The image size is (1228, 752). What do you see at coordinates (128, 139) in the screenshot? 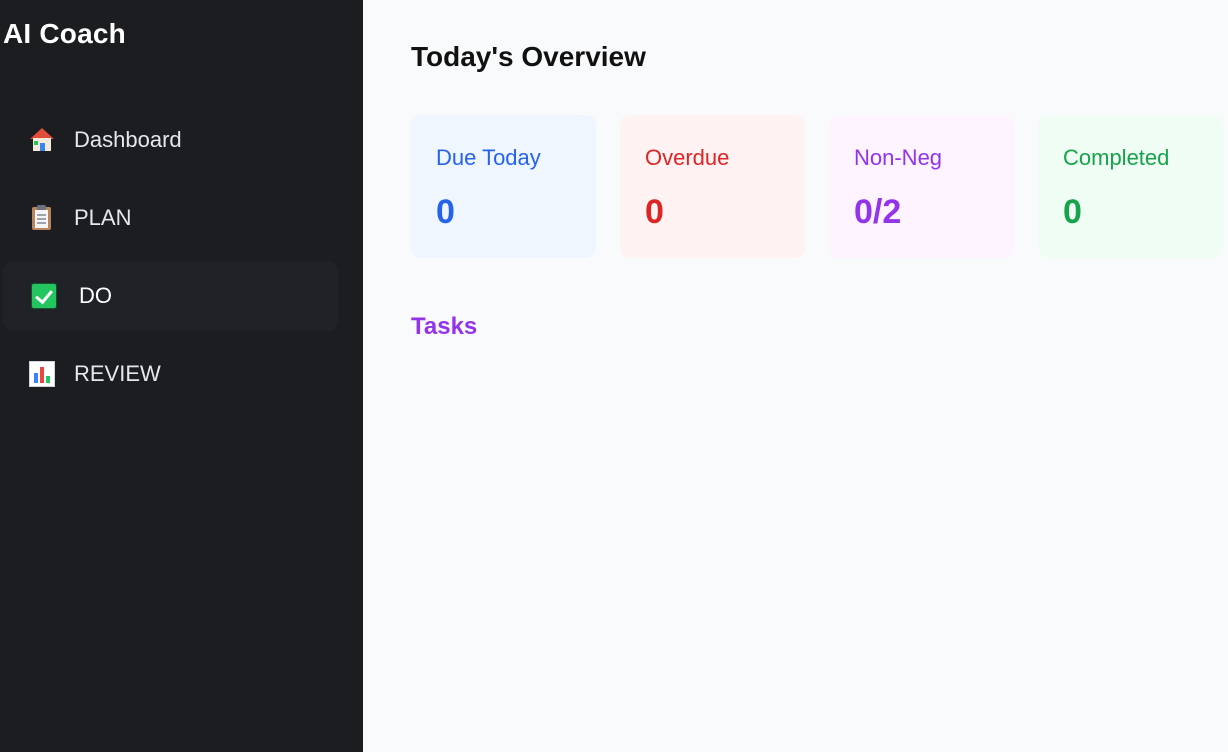
I see `sidebar-item-label: Dashboard` at bounding box center [128, 139].